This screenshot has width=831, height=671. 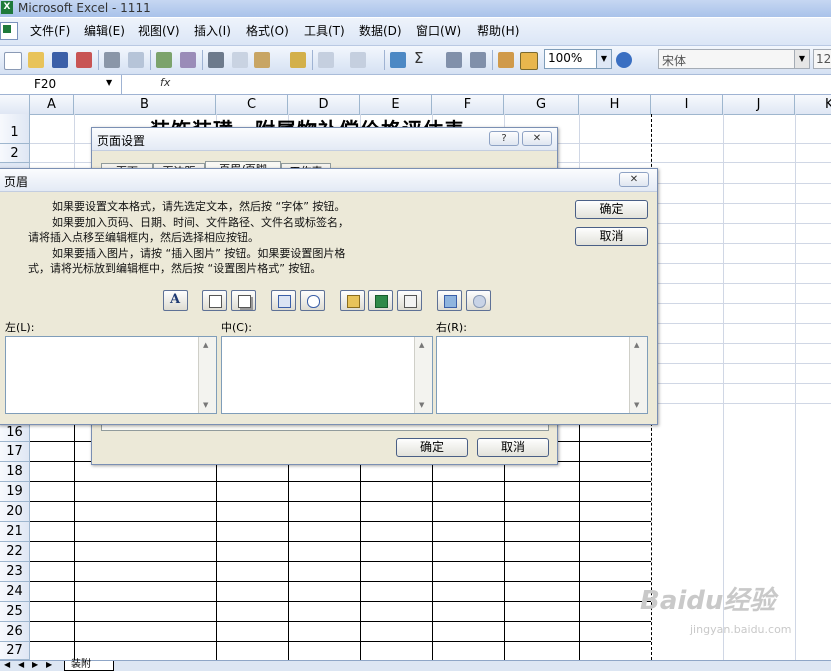 I want to click on prev-sheet-icon: ◀, so click(x=21, y=664).